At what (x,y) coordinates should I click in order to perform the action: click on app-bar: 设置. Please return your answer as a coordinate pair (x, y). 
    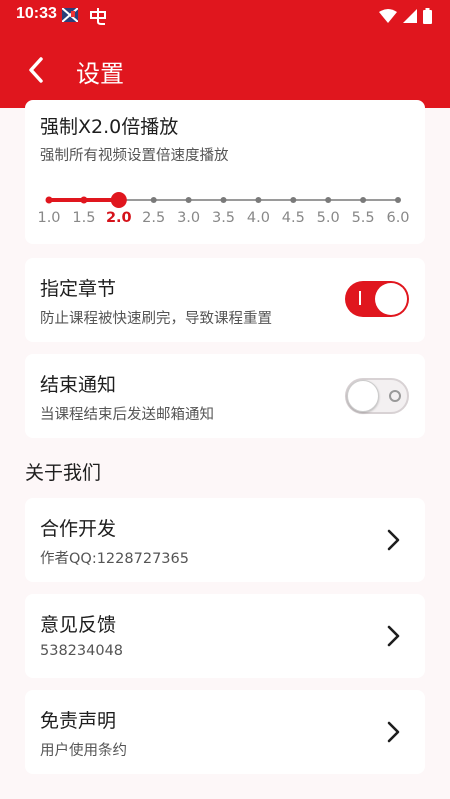
    Looking at the image, I should click on (225, 70).